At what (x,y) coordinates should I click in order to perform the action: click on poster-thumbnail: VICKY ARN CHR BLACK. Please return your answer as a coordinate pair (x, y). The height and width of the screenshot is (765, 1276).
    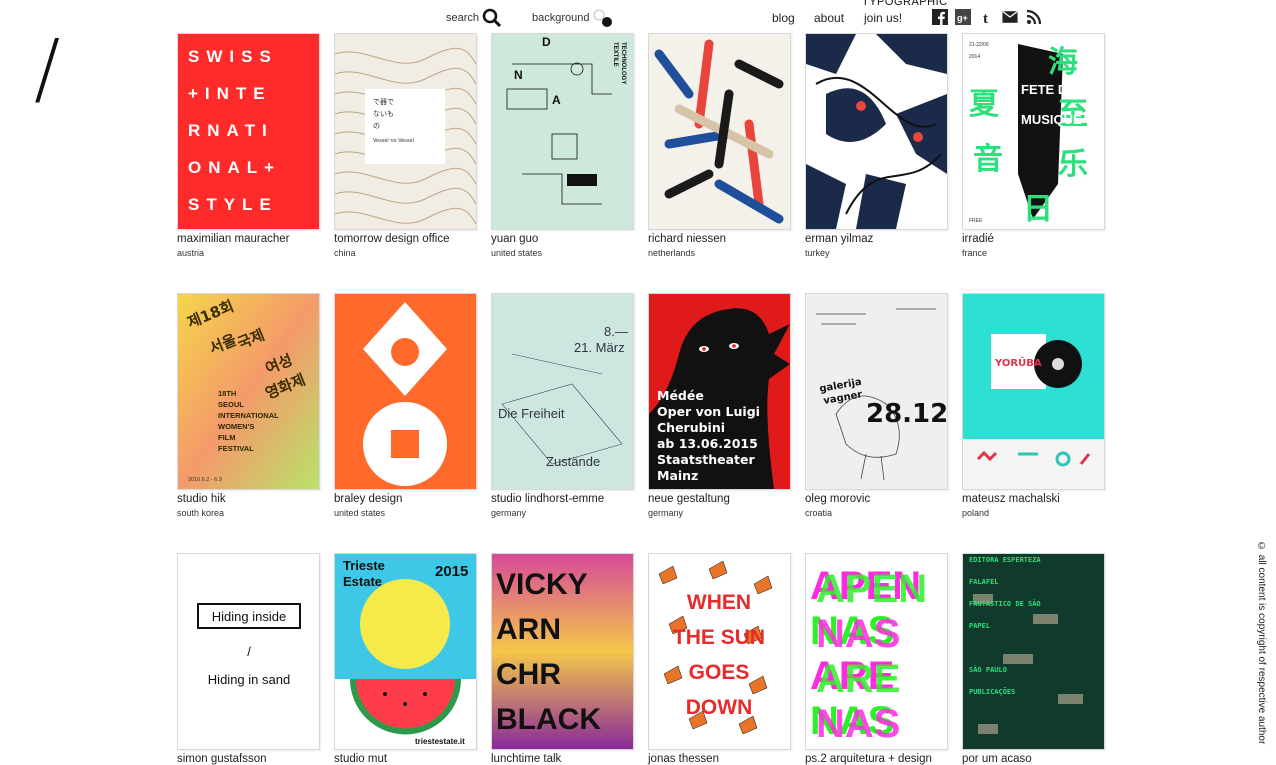
    Looking at the image, I should click on (562, 651).